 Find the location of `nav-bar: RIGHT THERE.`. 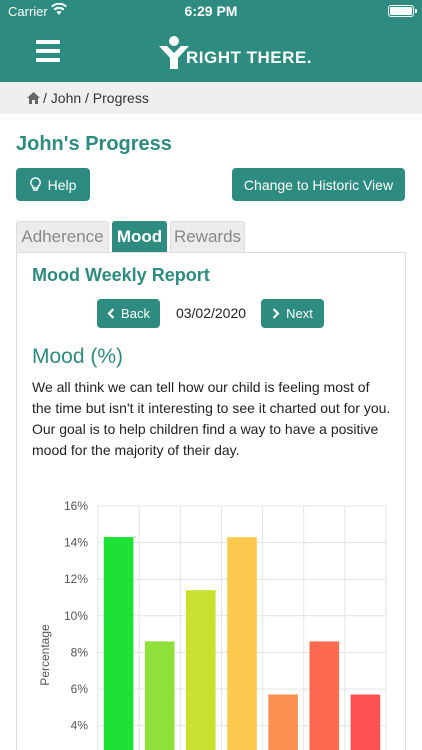

nav-bar: RIGHT THERE. is located at coordinates (211, 52).